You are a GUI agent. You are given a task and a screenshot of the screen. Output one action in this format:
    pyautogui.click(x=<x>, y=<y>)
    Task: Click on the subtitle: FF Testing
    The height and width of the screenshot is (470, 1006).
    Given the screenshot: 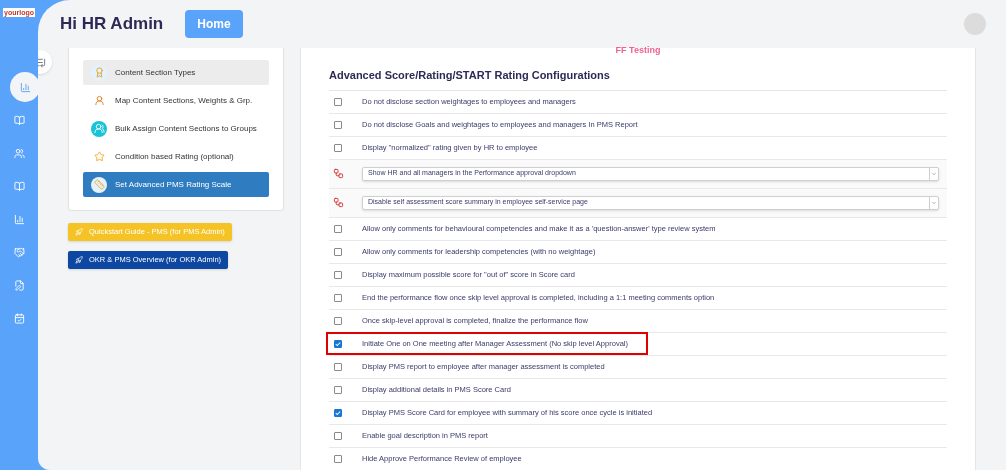 What is the action you would take?
    pyautogui.click(x=638, y=50)
    